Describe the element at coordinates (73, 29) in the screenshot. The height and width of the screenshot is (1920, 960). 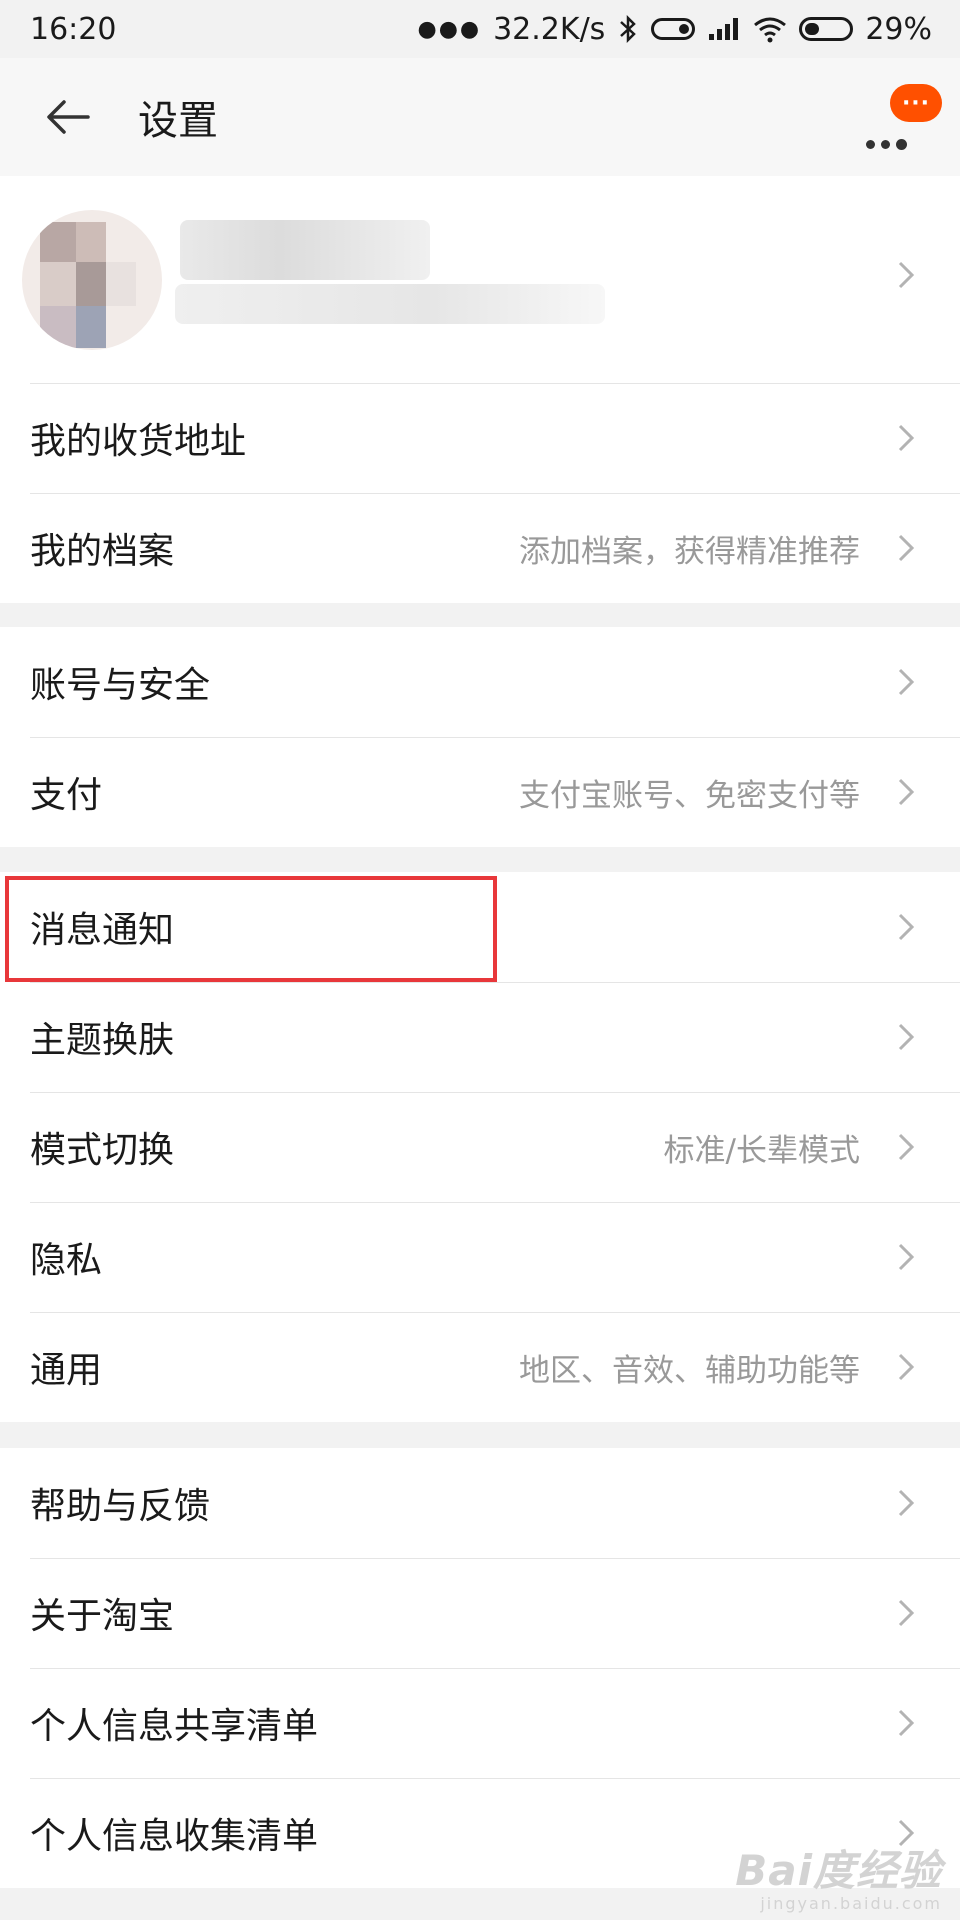
I see `status-time: 16:20` at that location.